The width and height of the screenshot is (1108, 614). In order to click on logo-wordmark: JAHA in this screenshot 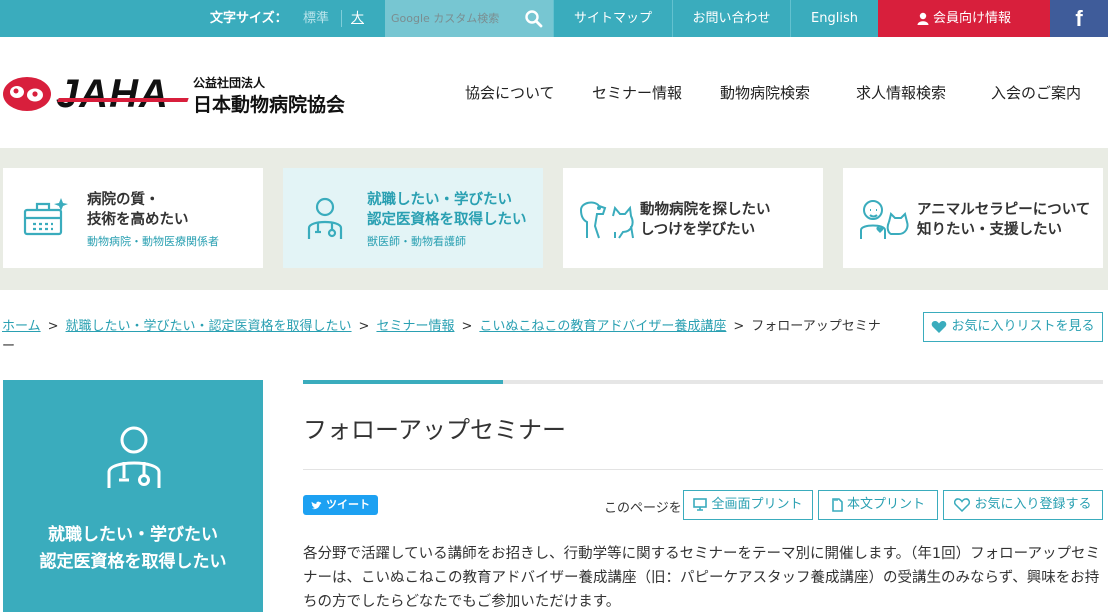, I will do `click(112, 94)`.